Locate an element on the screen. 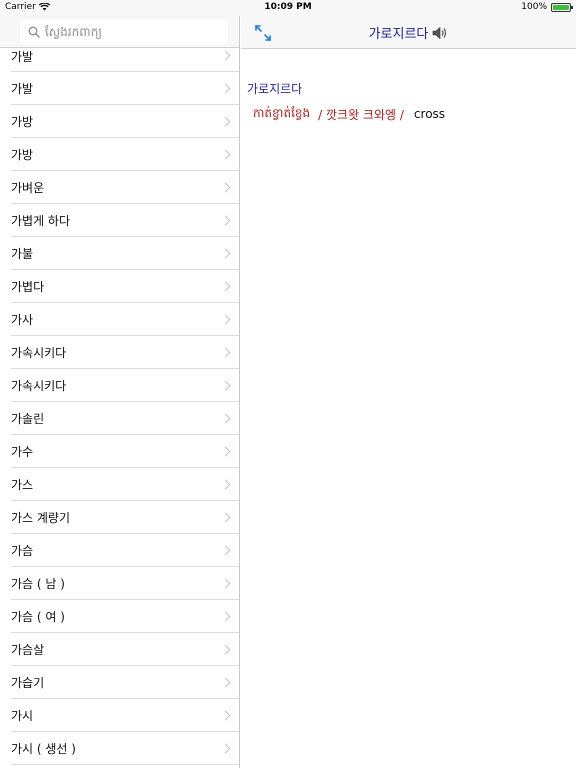 The image size is (576, 768). list-item-label: 가벼운 is located at coordinates (28, 188).